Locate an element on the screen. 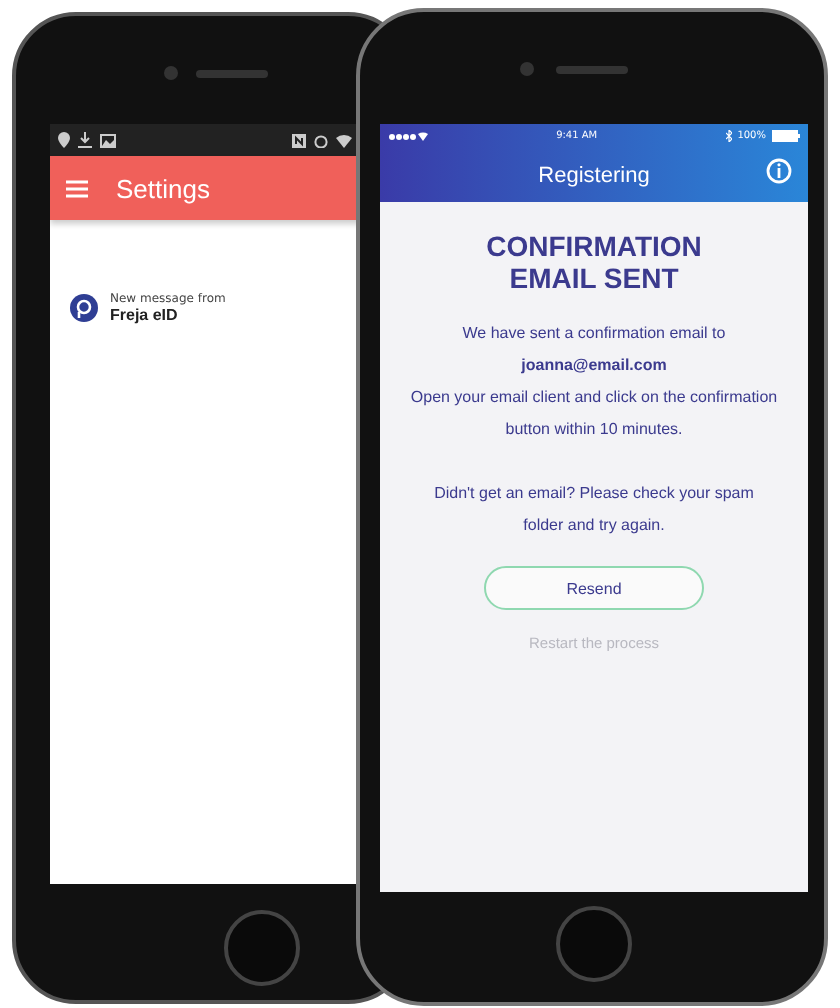 The width and height of the screenshot is (840, 1008). page-heading: CONFIRMATION EMAIL SENT is located at coordinates (594, 262).